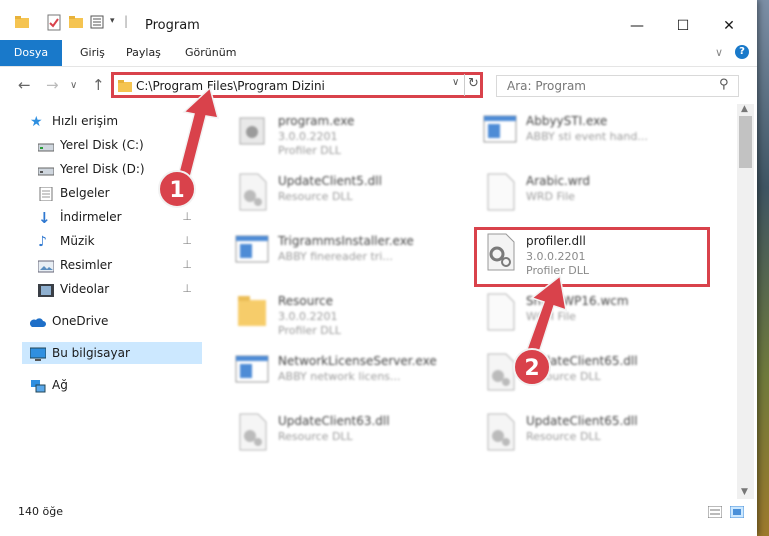  What do you see at coordinates (198, 132) in the screenshot?
I see `arrow-1-icon` at bounding box center [198, 132].